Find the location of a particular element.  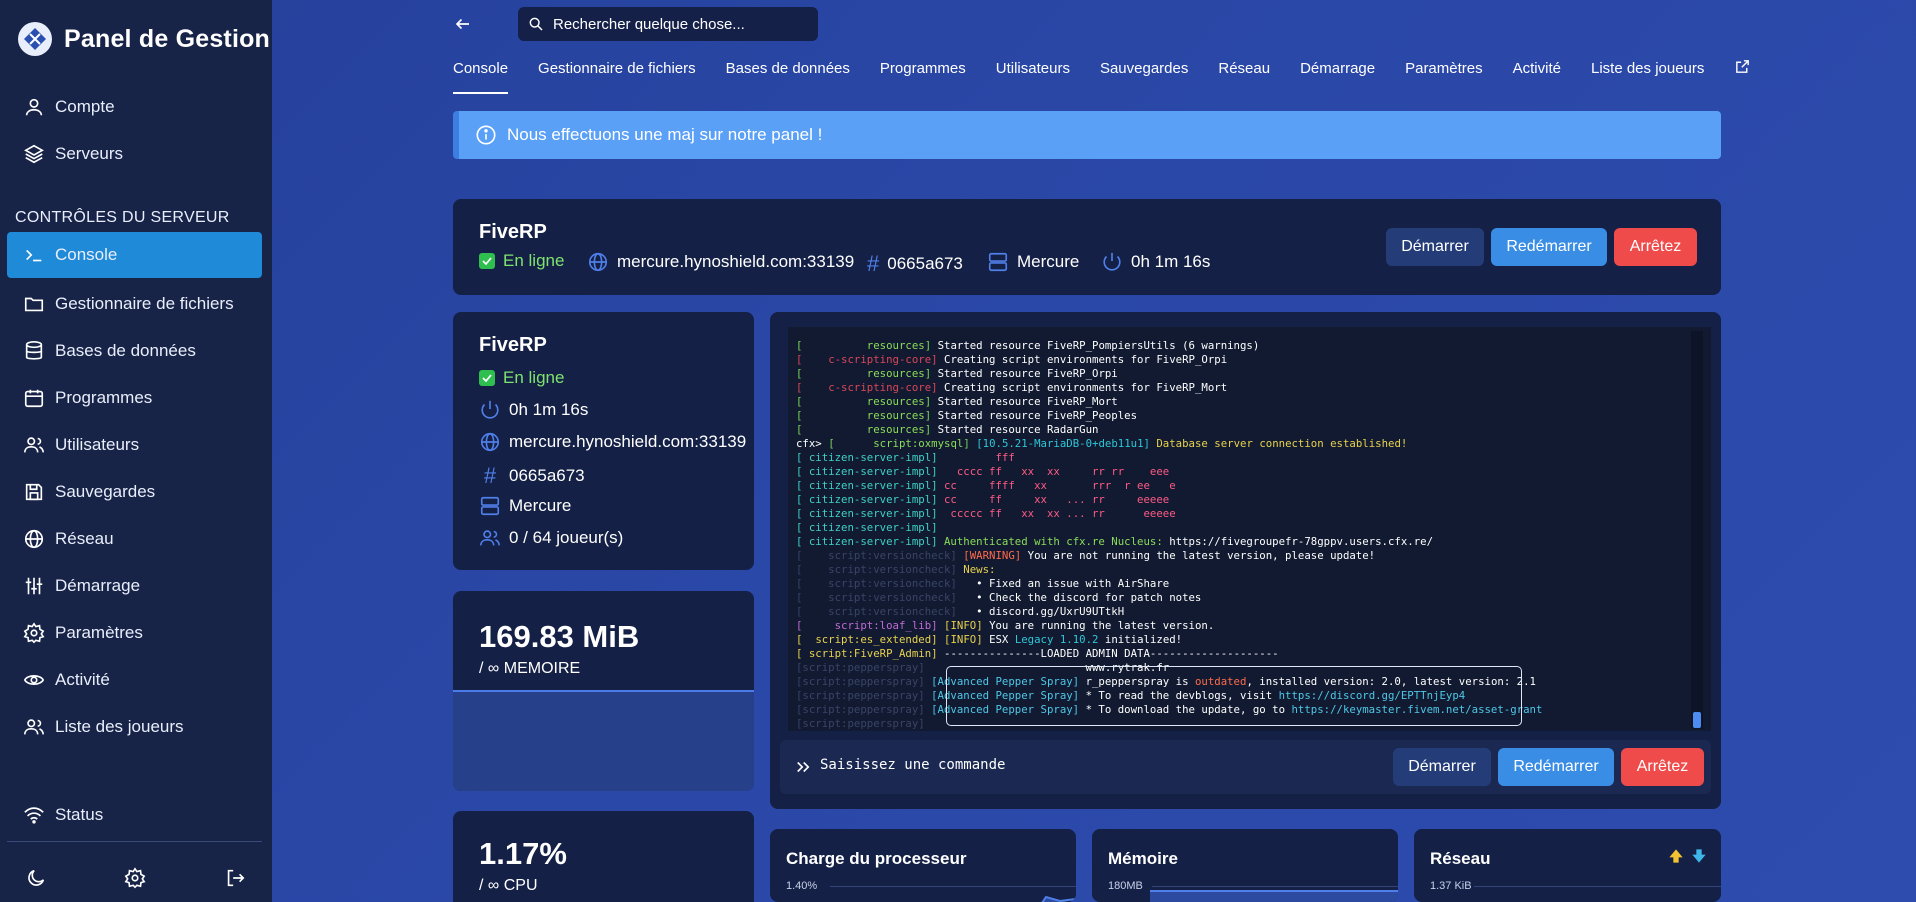

terminal-segment: cfx> is located at coordinates (812, 443).